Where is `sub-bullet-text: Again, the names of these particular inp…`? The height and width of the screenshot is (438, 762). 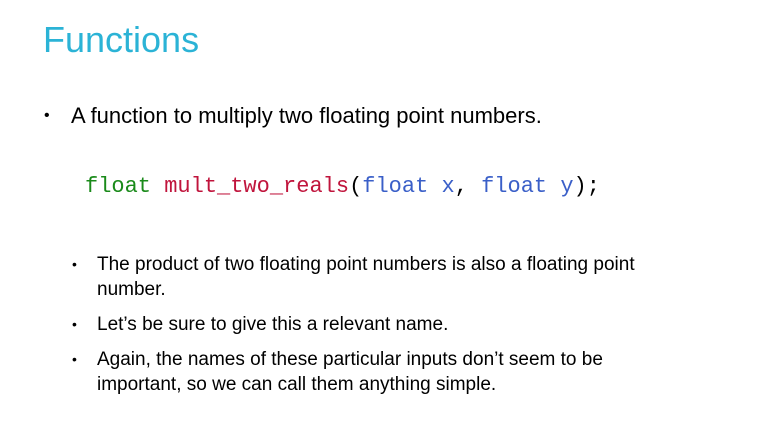
sub-bullet-text: Again, the names of these particular inp… is located at coordinates (350, 372).